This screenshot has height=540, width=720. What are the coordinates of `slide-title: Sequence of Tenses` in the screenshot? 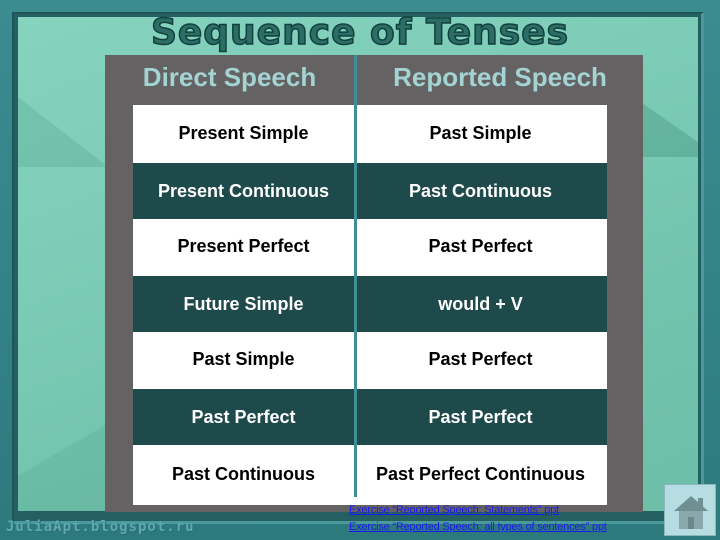 It's located at (360, 32).